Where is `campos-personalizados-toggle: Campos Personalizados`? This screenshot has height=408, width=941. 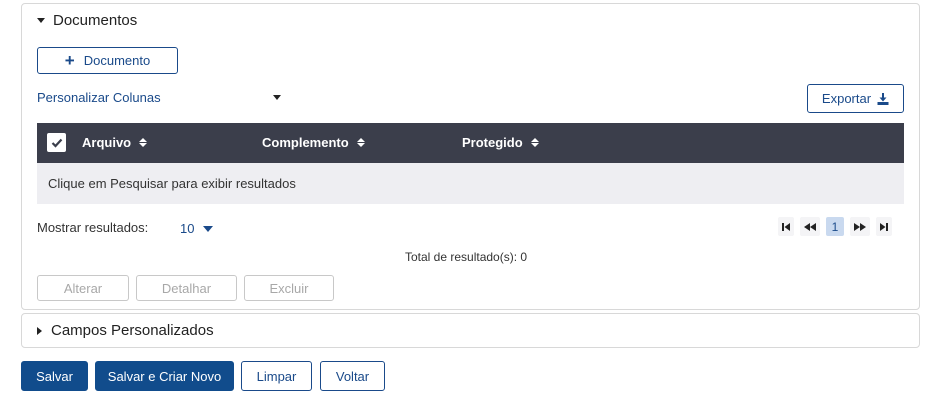 campos-personalizados-toggle: Campos Personalizados is located at coordinates (125, 330).